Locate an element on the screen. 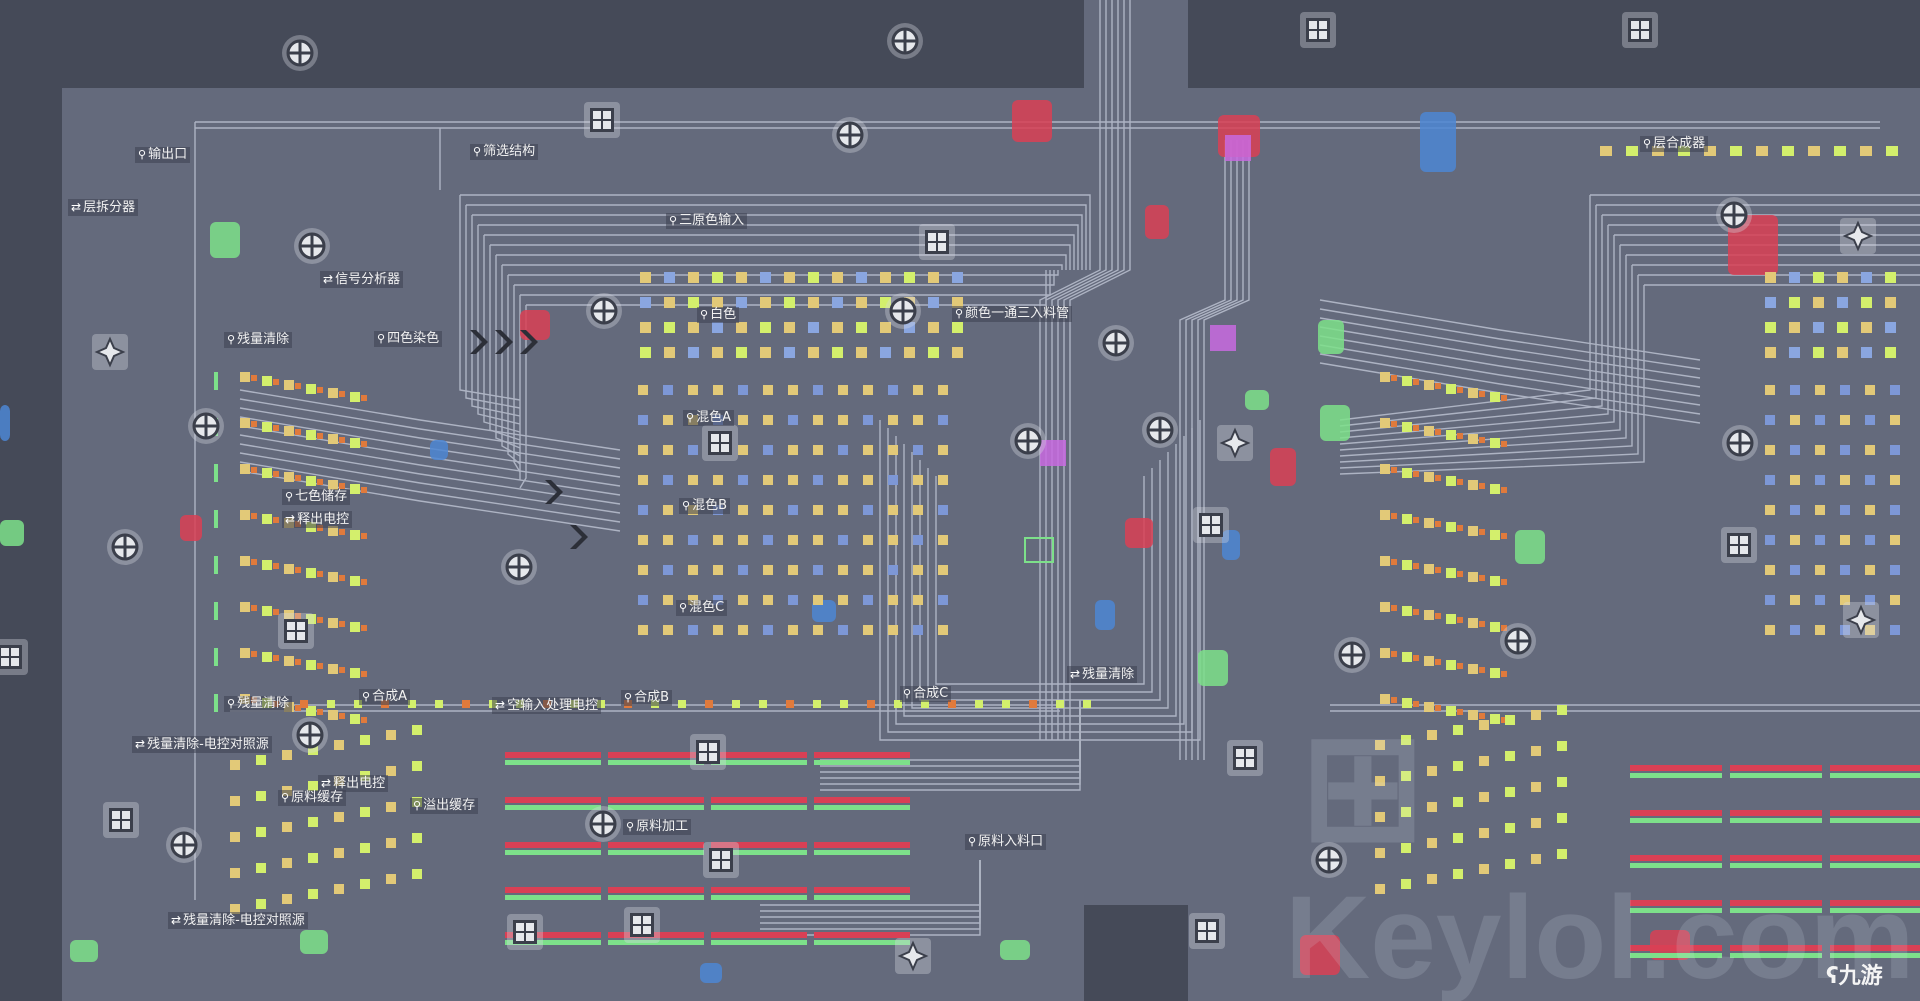 This screenshot has height=1001, width=1920. map-label-four-color-dye: ⚲ 四色染色 is located at coordinates (408, 339).